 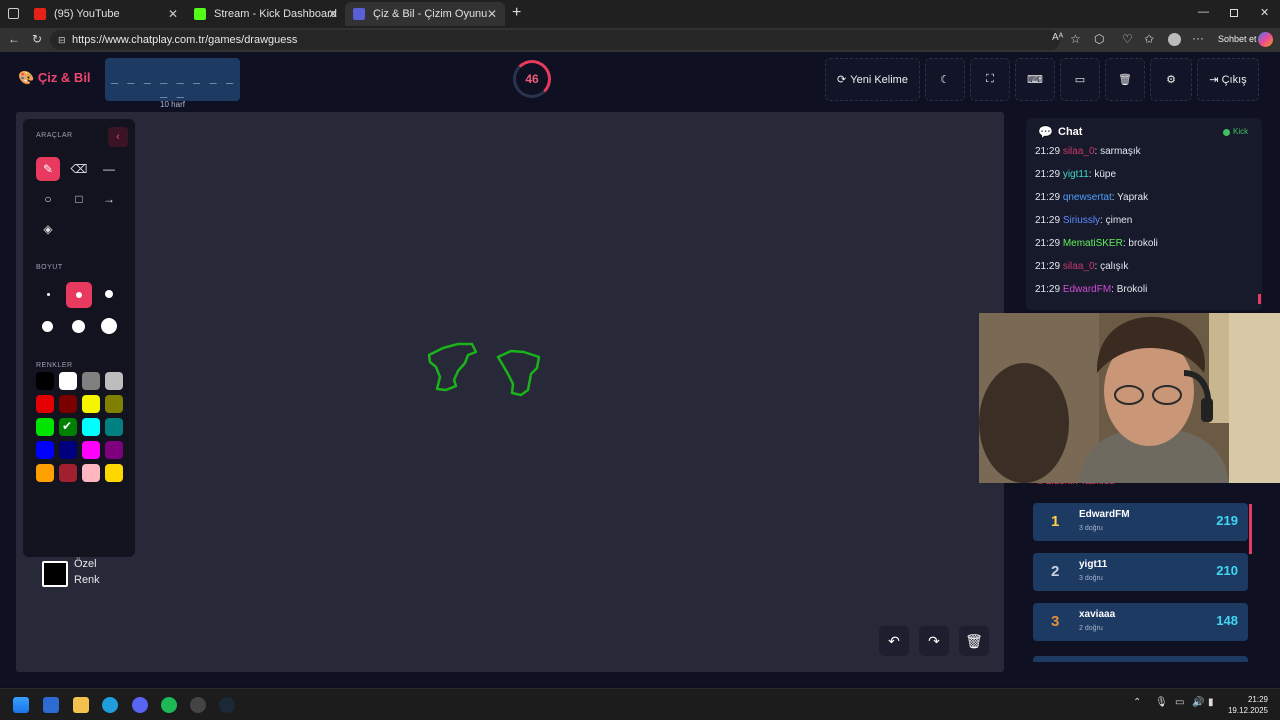 I want to click on steam-icon, so click(x=227, y=705).